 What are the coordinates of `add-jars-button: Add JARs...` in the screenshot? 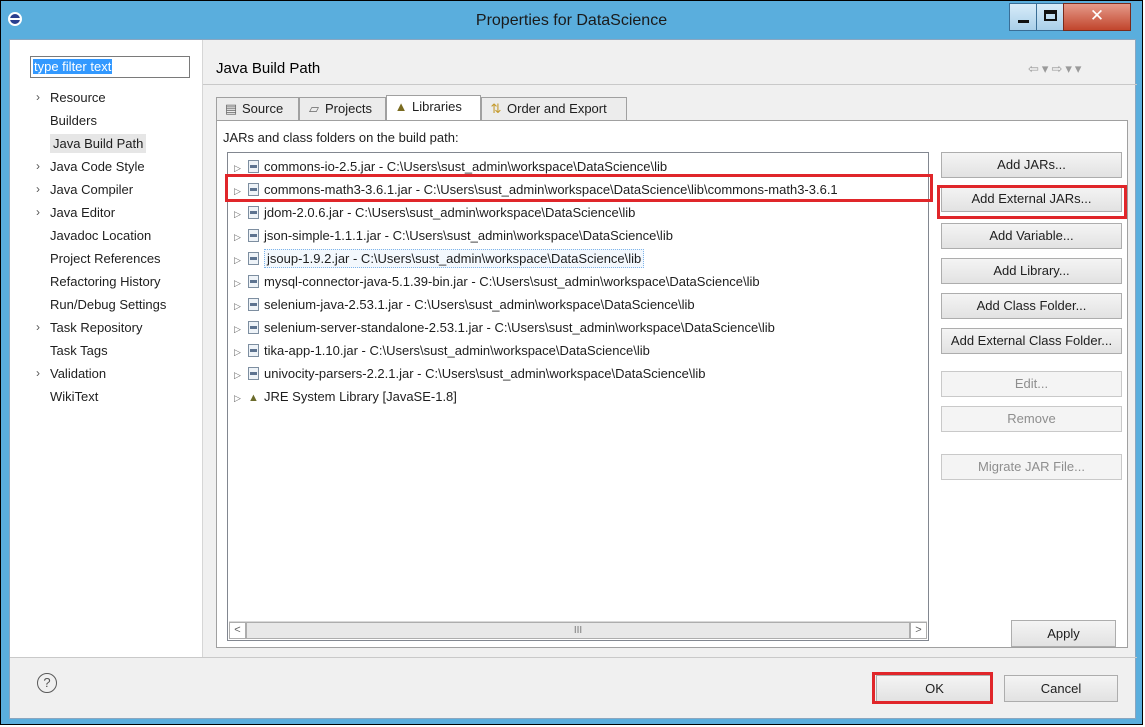 It's located at (1031, 165).